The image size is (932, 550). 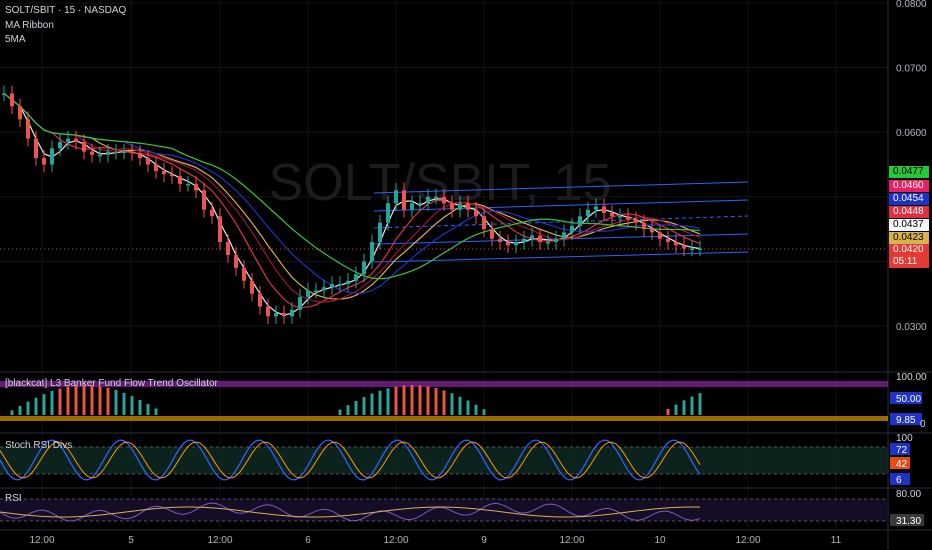 I want to click on price-tag: 05:11, so click(x=909, y=262).